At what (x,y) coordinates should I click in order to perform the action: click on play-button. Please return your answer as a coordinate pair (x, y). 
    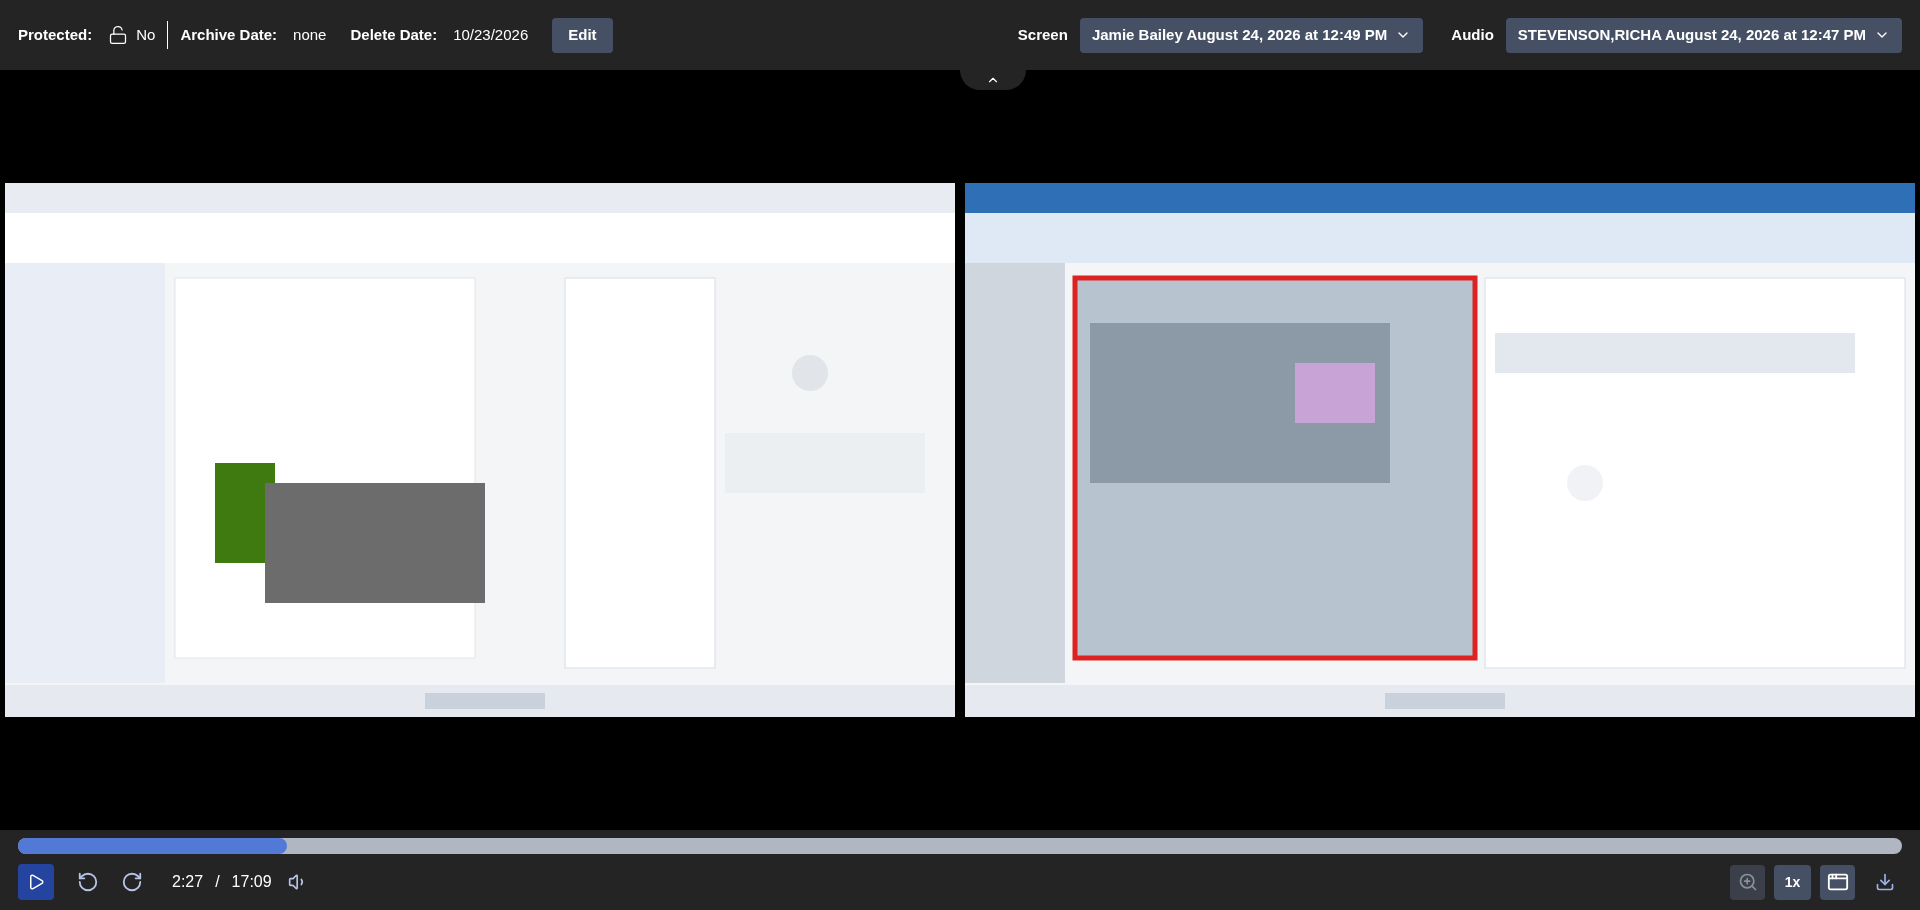
    Looking at the image, I should click on (36, 882).